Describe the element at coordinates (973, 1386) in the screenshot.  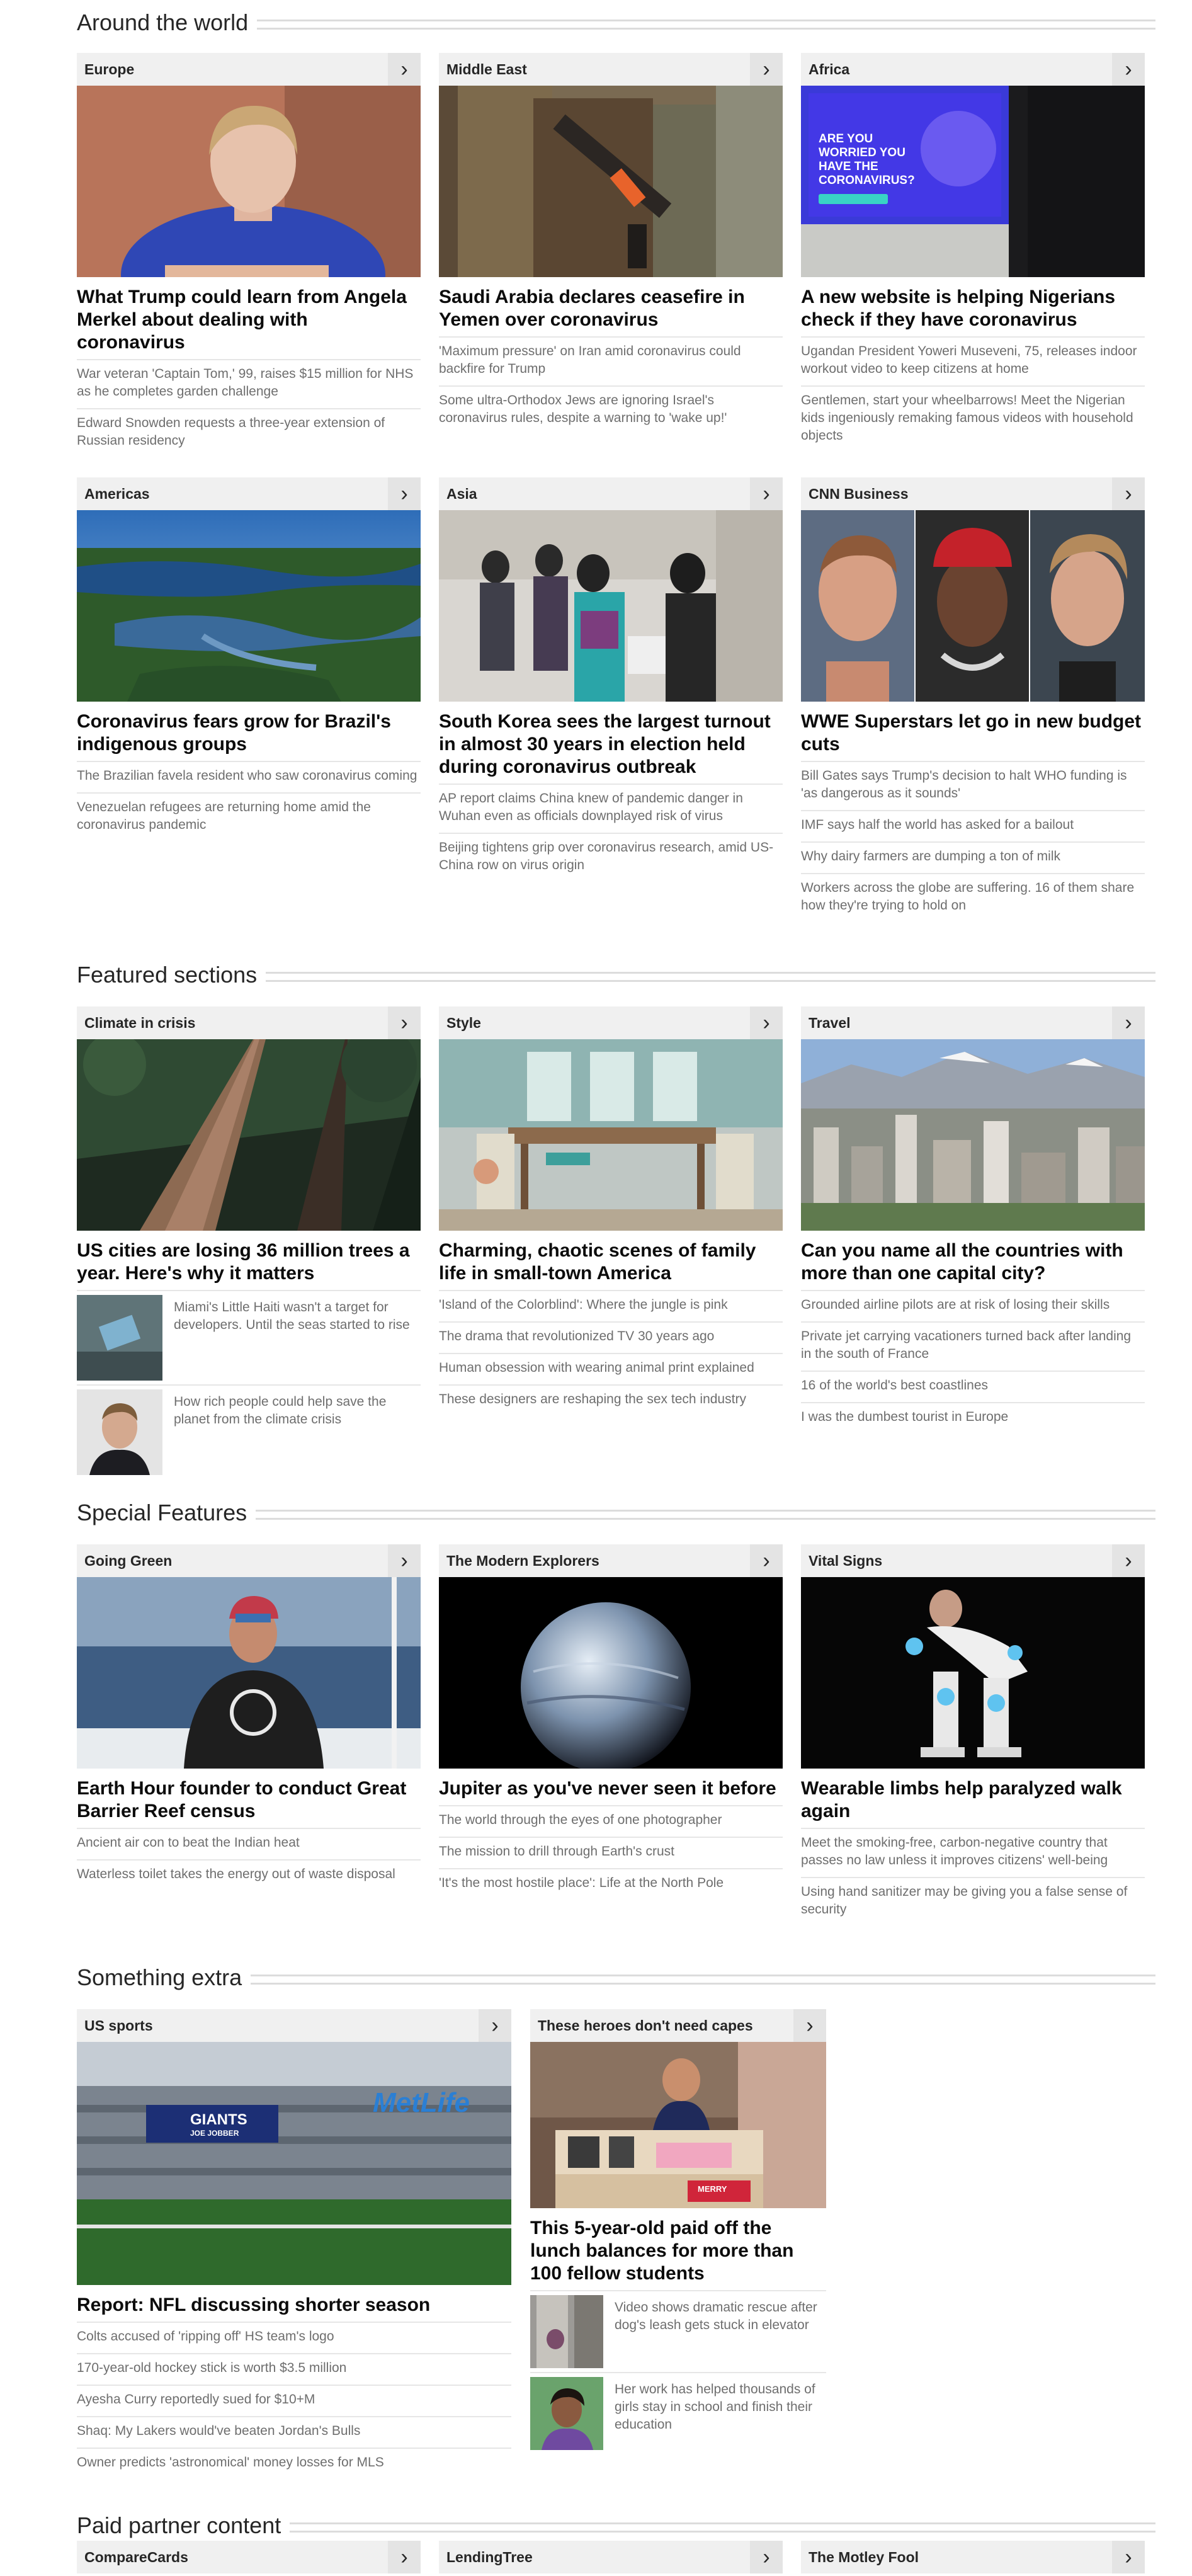
I see `story-link: 16 of the world's best coastlines` at that location.